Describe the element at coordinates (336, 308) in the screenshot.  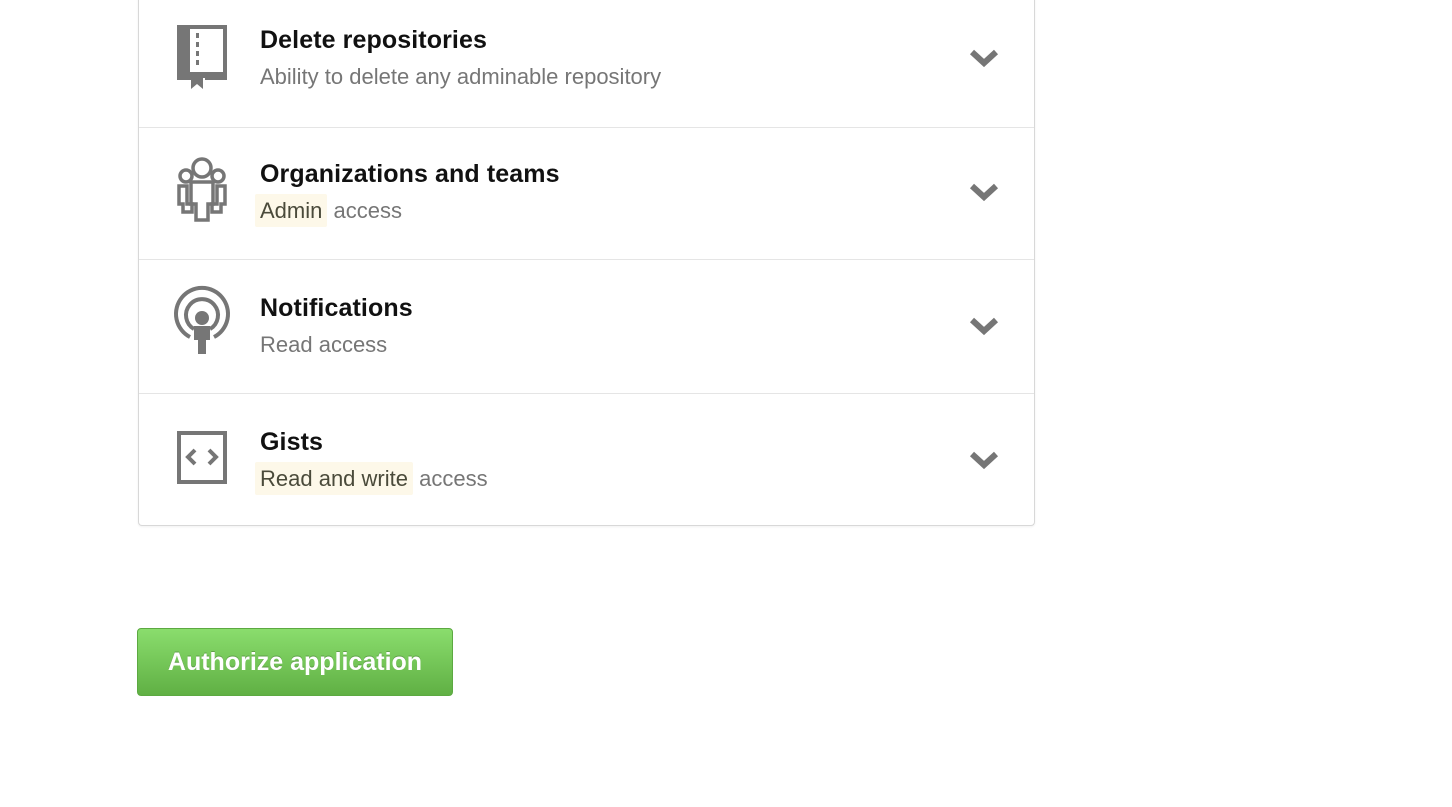
I see `permission-title: Notifications` at that location.